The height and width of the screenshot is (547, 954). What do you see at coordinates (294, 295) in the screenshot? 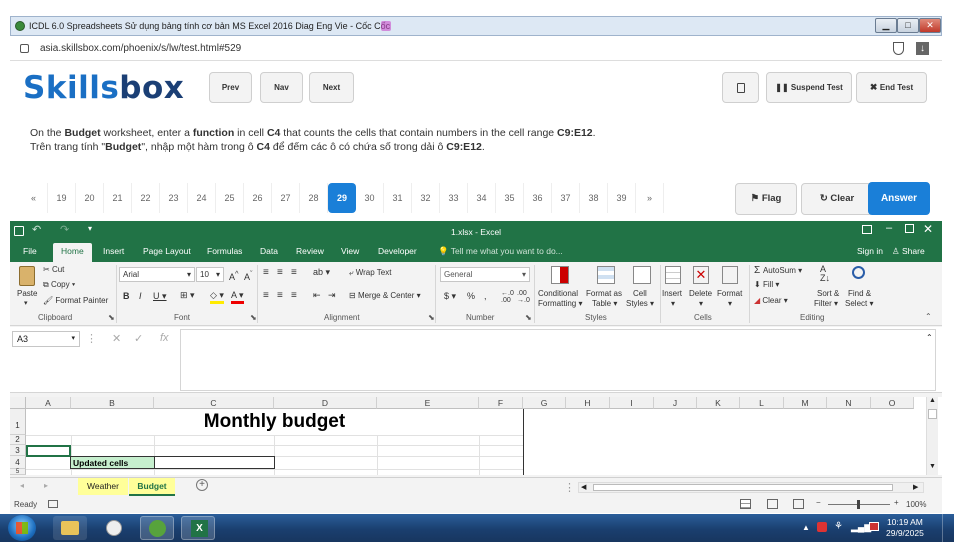
I see `align-right-icon: ≡` at bounding box center [294, 295].